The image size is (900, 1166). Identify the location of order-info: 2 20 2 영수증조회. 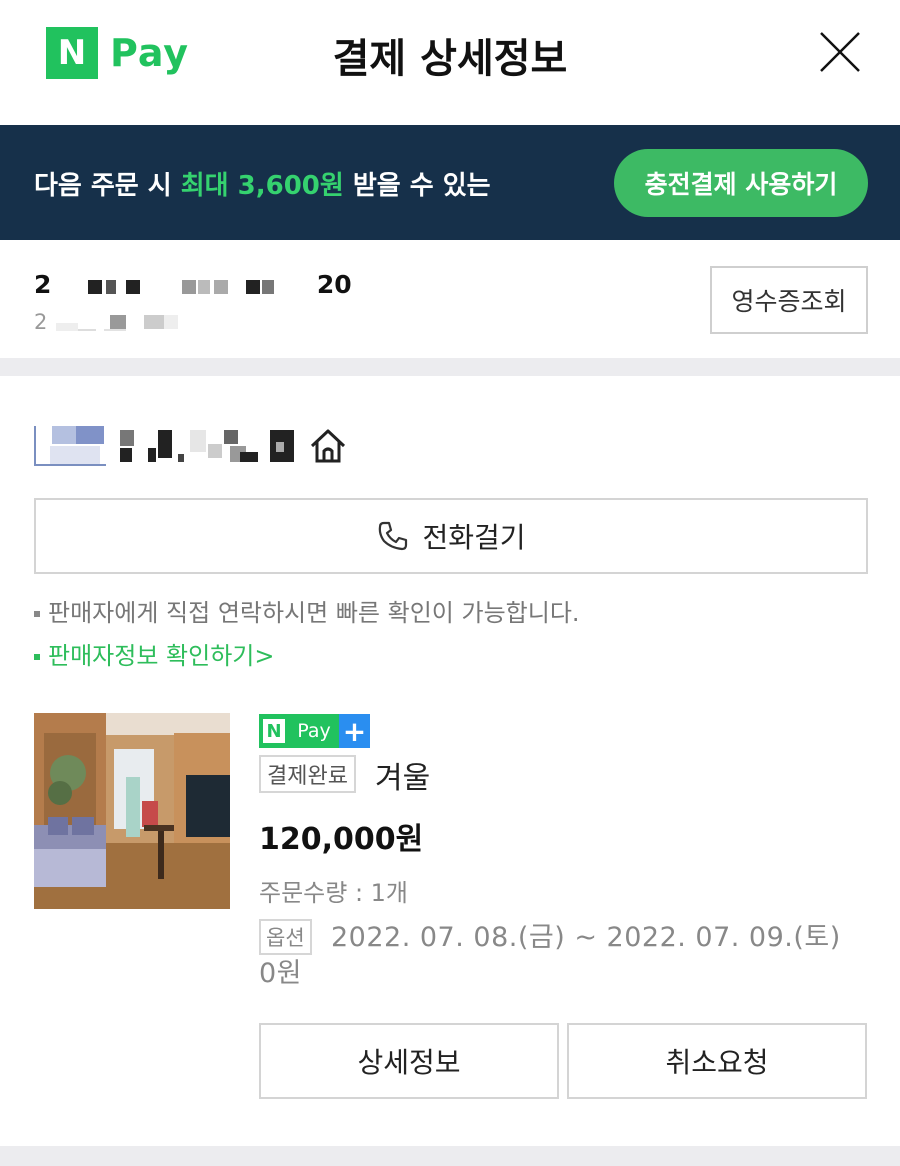
(450, 299).